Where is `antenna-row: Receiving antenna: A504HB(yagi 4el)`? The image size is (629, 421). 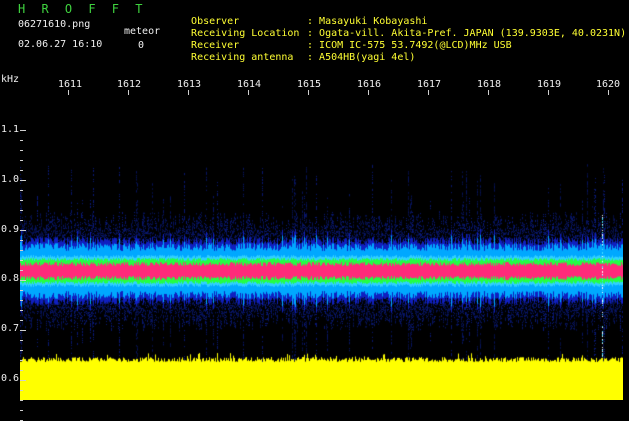 antenna-row: Receiving antenna: A504HB(yagi 4el) is located at coordinates (297, 52).